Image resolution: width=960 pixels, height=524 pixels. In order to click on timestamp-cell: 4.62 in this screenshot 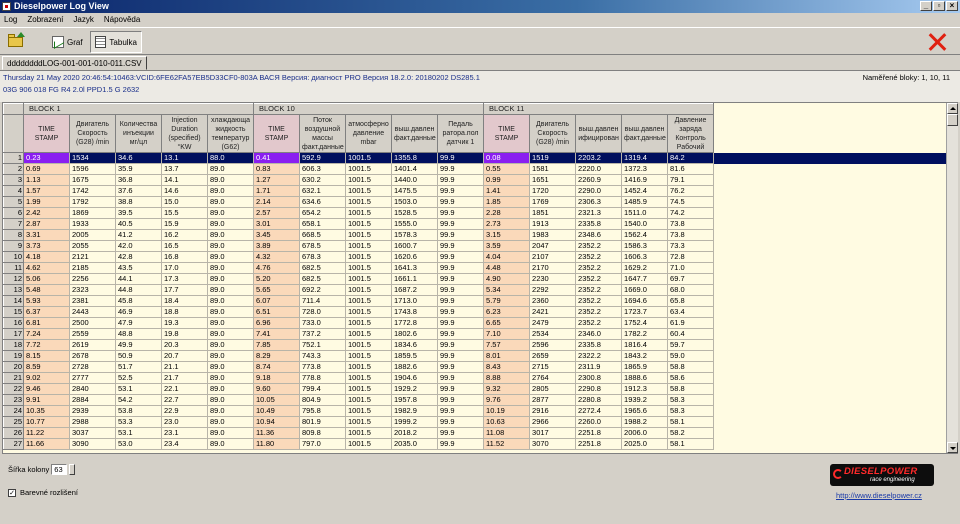, I will do `click(46, 268)`.